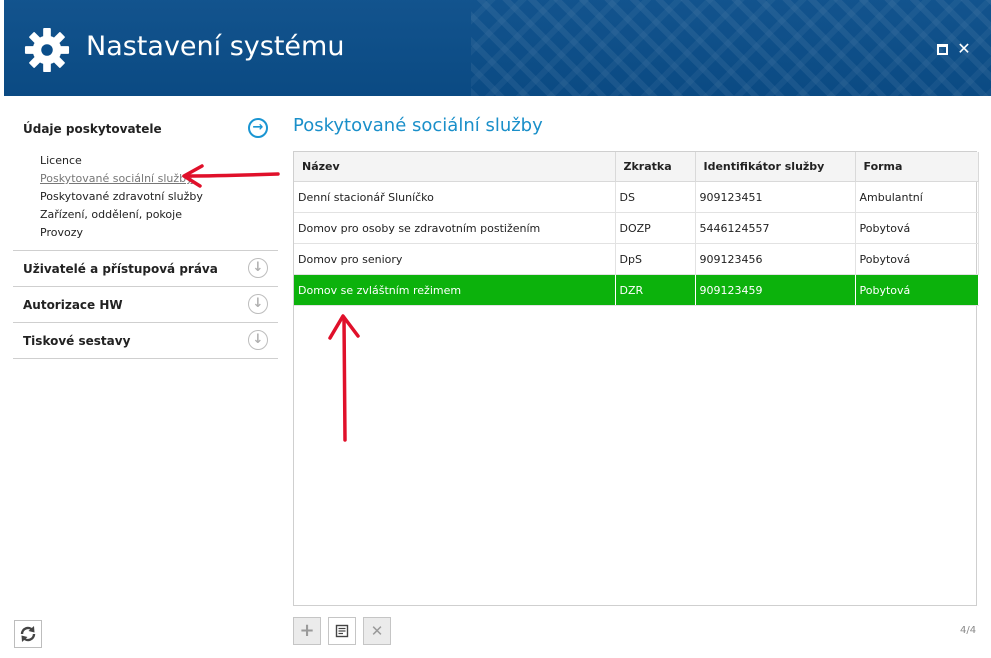 Image resolution: width=991 pixels, height=658 pixels. I want to click on cell-abbreviation: DOZP, so click(655, 228).